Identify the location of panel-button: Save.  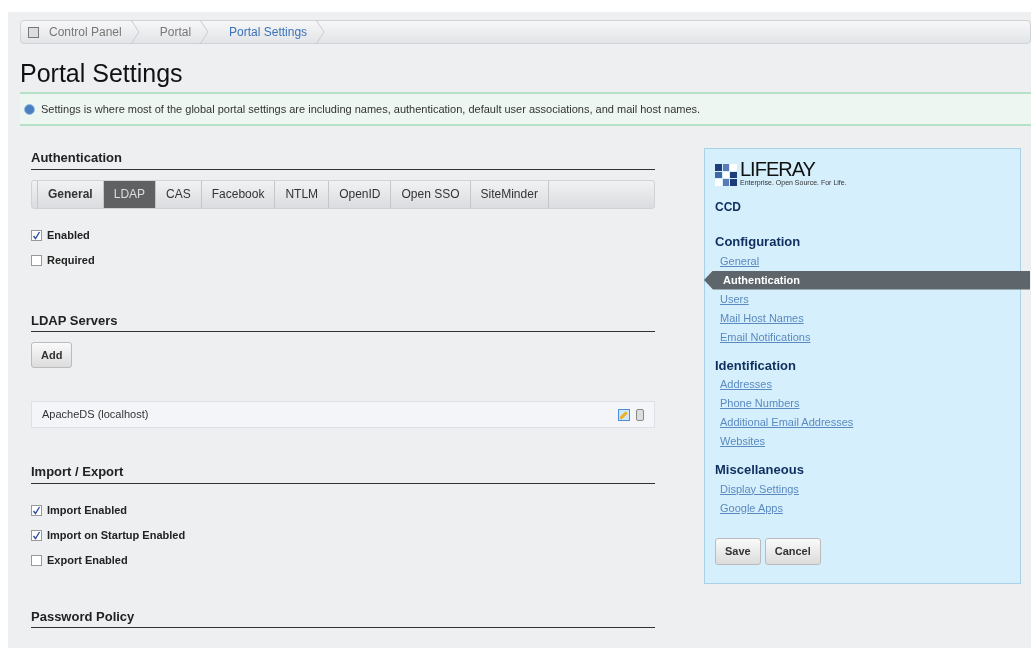
(738, 551).